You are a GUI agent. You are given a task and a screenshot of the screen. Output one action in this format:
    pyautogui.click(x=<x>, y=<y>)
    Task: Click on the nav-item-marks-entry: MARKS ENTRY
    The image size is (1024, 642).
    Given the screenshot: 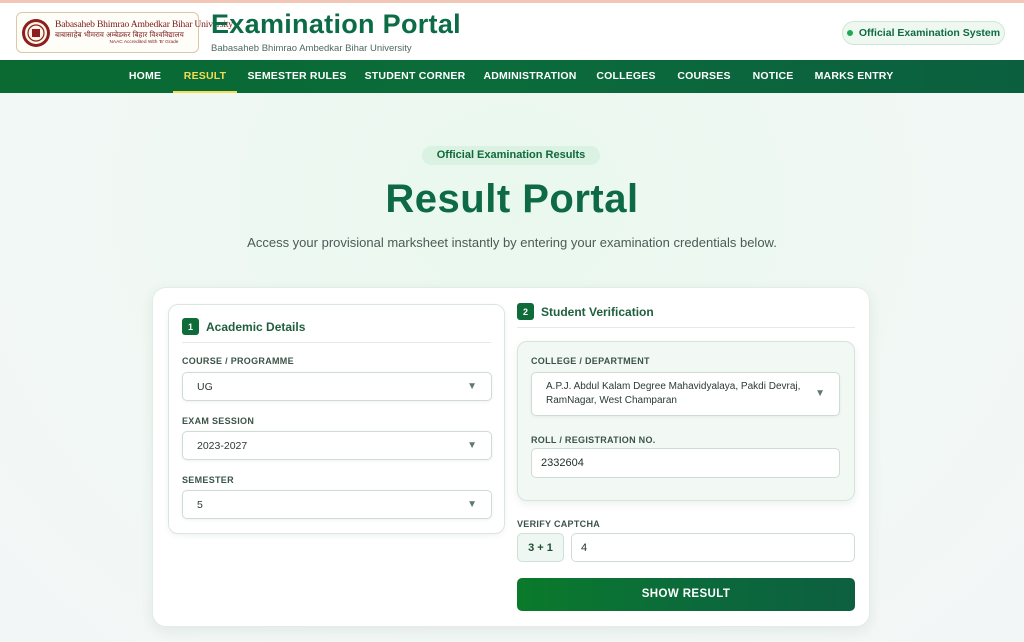 What is the action you would take?
    pyautogui.click(x=854, y=76)
    